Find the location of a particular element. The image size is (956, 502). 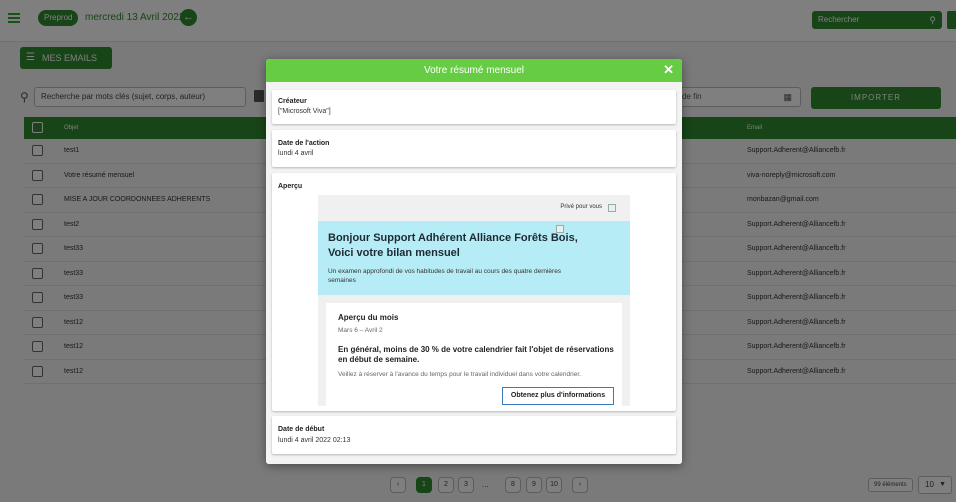

banner-title-line2: Voici votre bilan mensuel is located at coordinates (394, 253).